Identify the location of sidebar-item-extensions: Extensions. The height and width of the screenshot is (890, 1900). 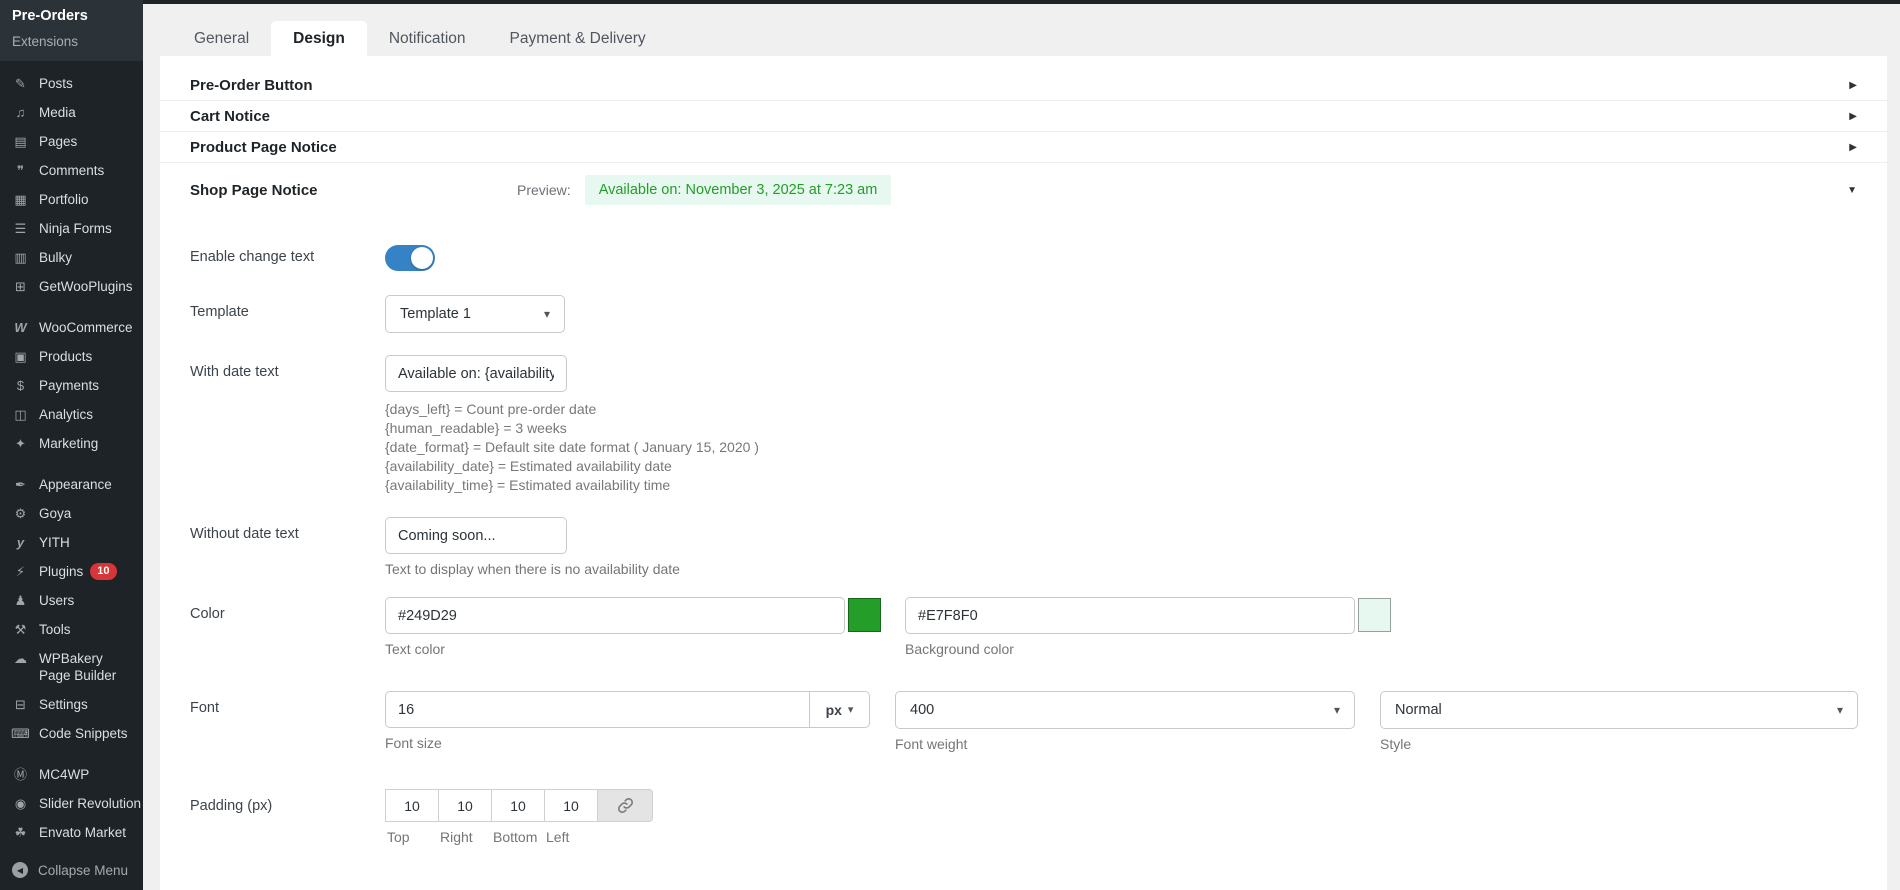
(71, 41).